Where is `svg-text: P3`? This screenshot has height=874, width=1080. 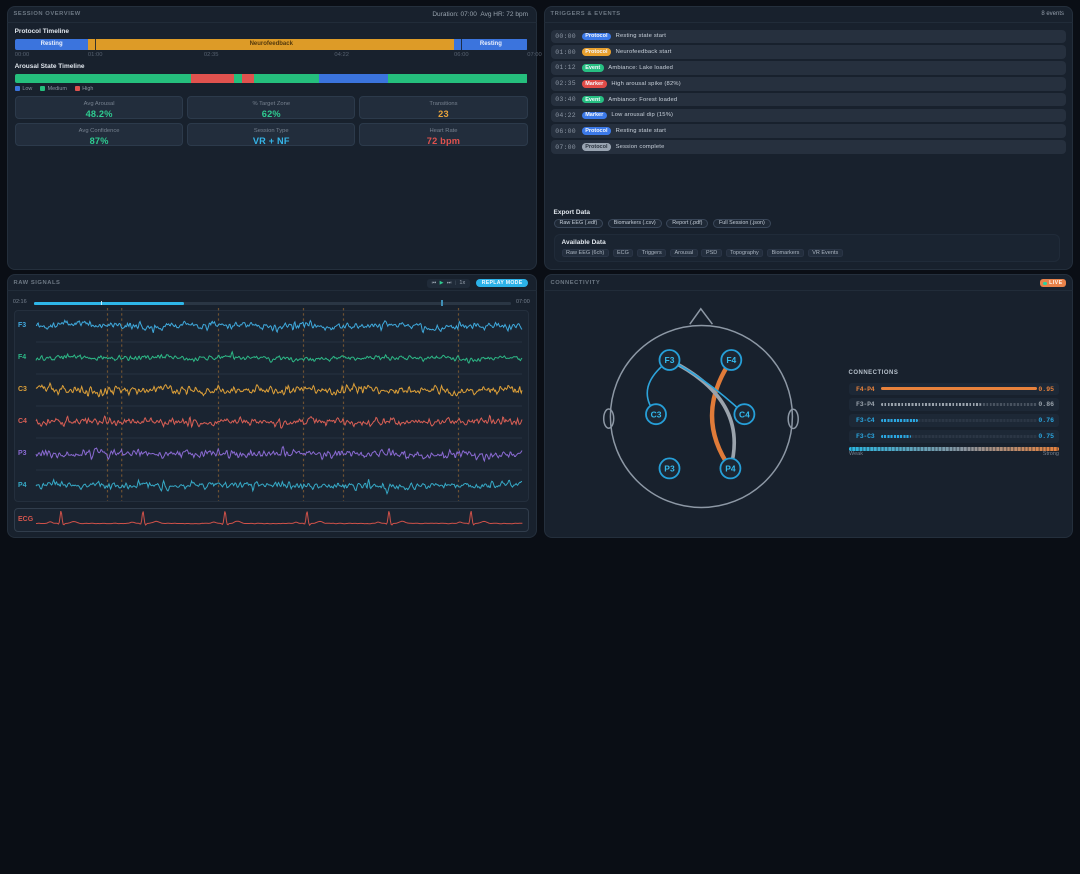 svg-text: P3 is located at coordinates (669, 468).